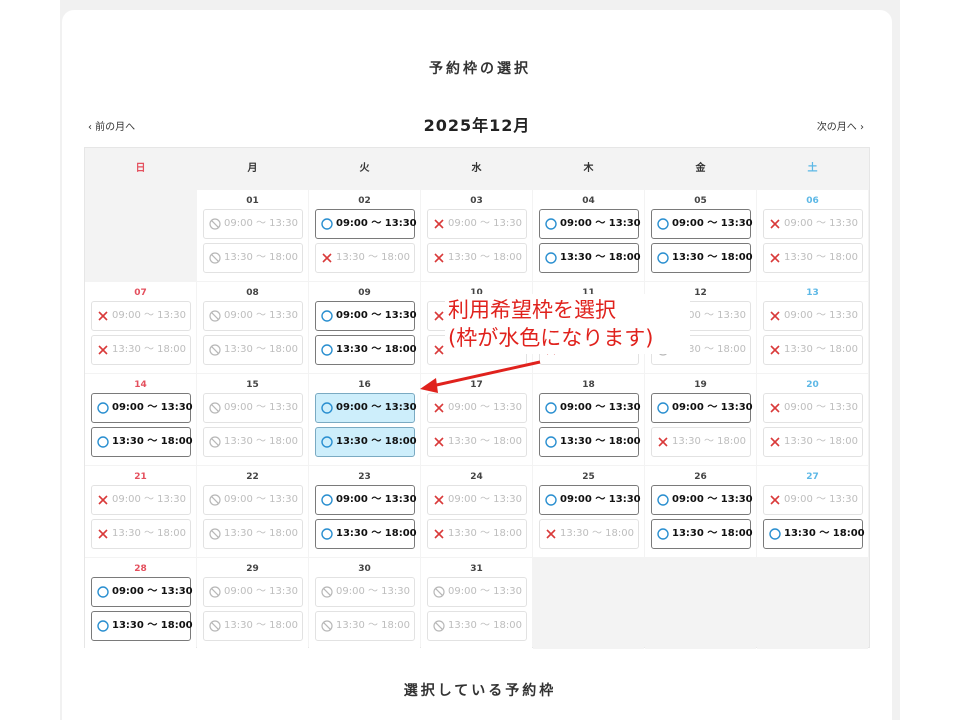  I want to click on weekday-header: 水, so click(476, 168).